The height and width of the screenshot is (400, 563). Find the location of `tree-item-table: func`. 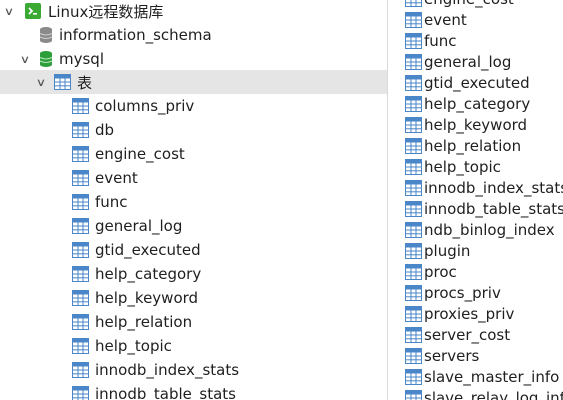

tree-item-table: func is located at coordinates (193, 202).